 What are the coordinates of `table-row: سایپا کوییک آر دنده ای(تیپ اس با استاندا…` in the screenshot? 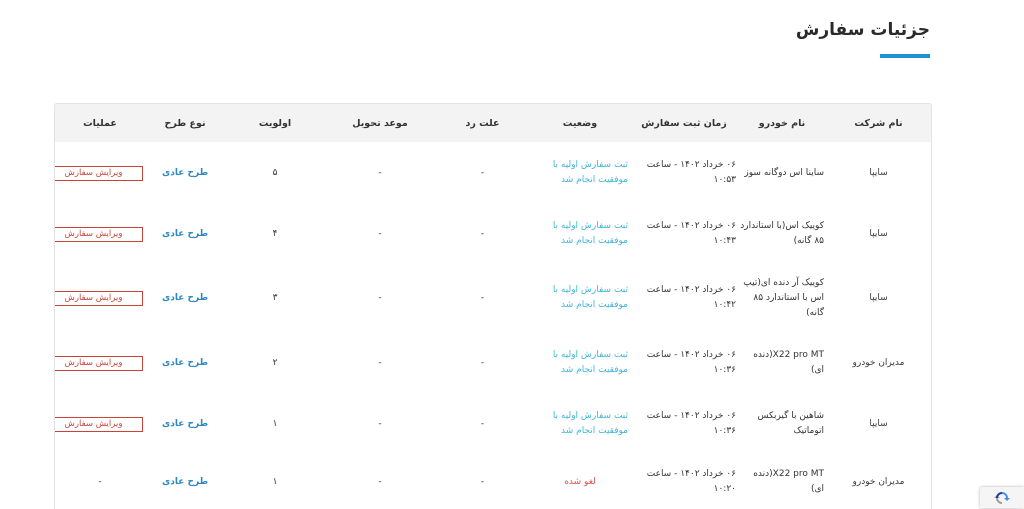 It's located at (493, 298).